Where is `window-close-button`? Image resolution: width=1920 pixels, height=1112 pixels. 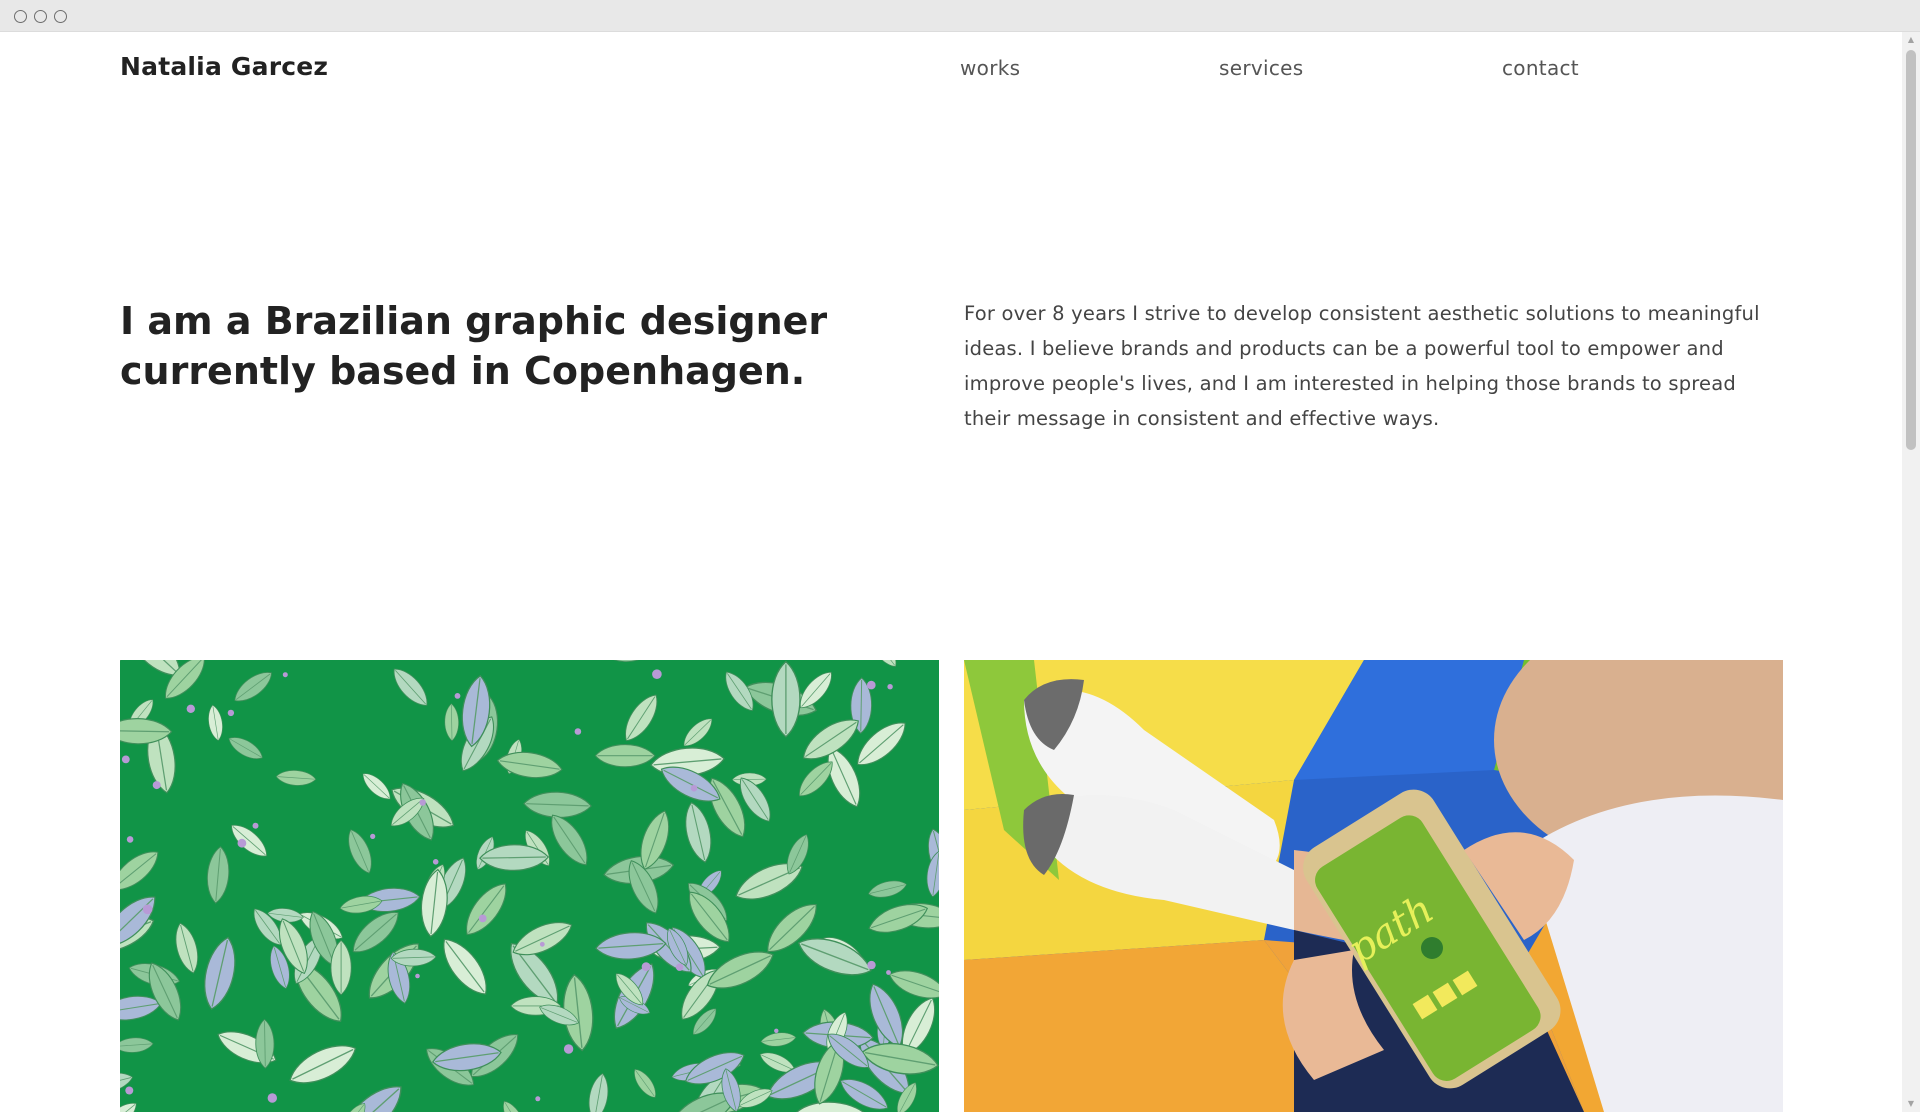 window-close-button is located at coordinates (20, 16).